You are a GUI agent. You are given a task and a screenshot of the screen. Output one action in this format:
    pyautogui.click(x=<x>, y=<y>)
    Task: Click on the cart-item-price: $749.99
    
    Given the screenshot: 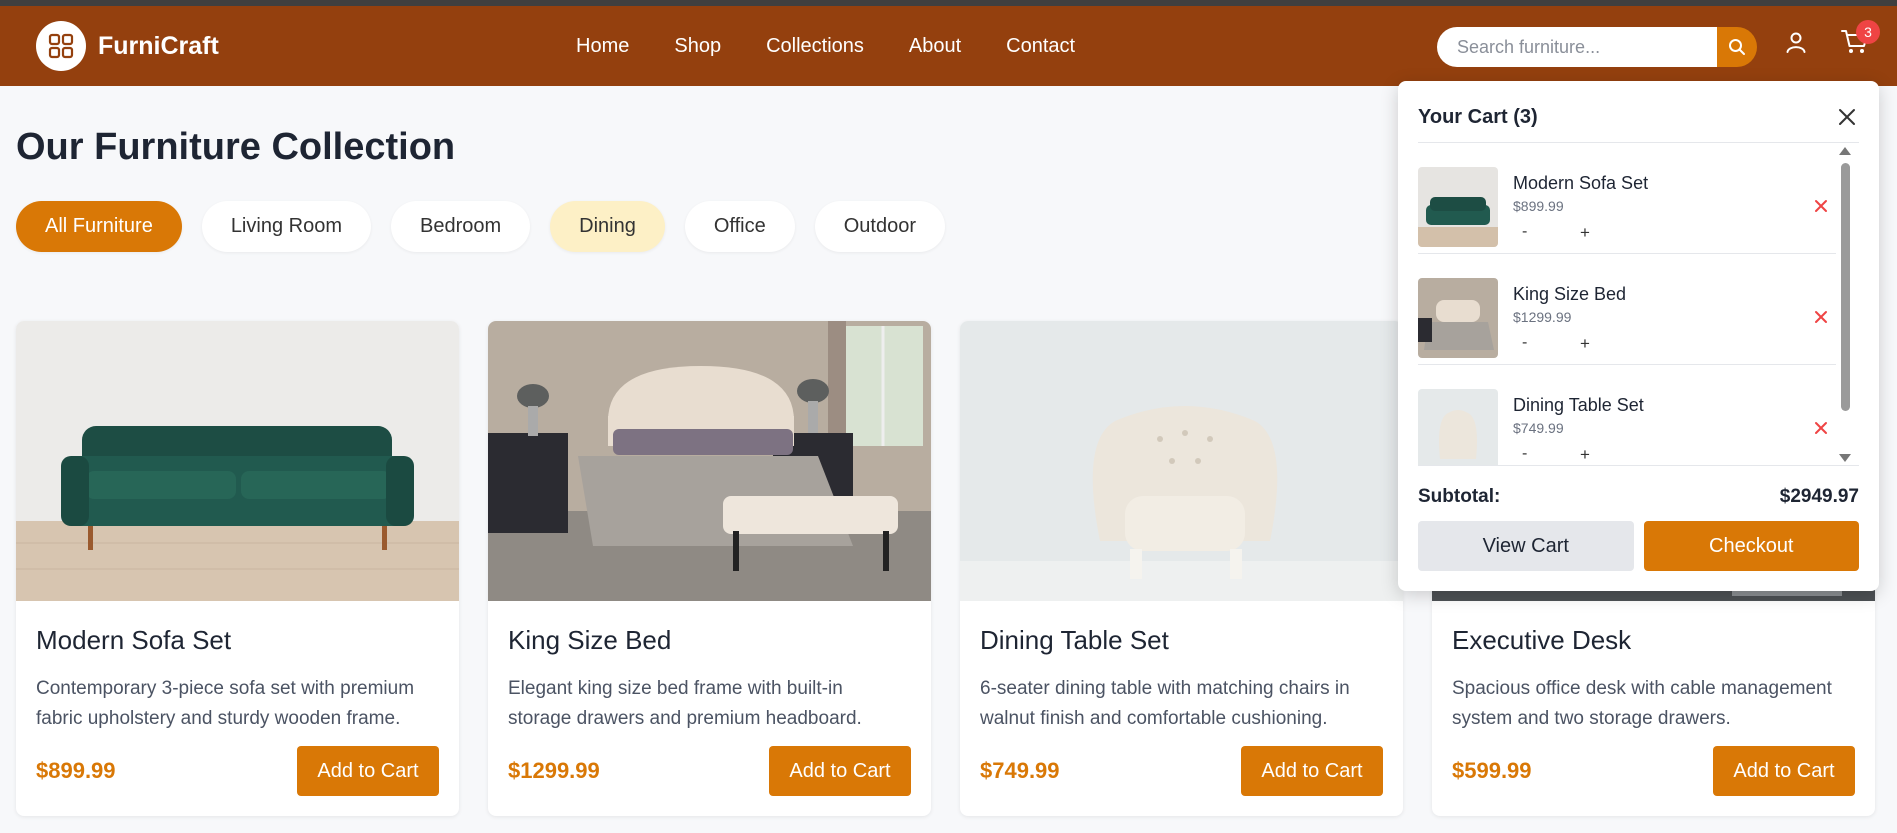 What is the action you would take?
    pyautogui.click(x=1538, y=428)
    